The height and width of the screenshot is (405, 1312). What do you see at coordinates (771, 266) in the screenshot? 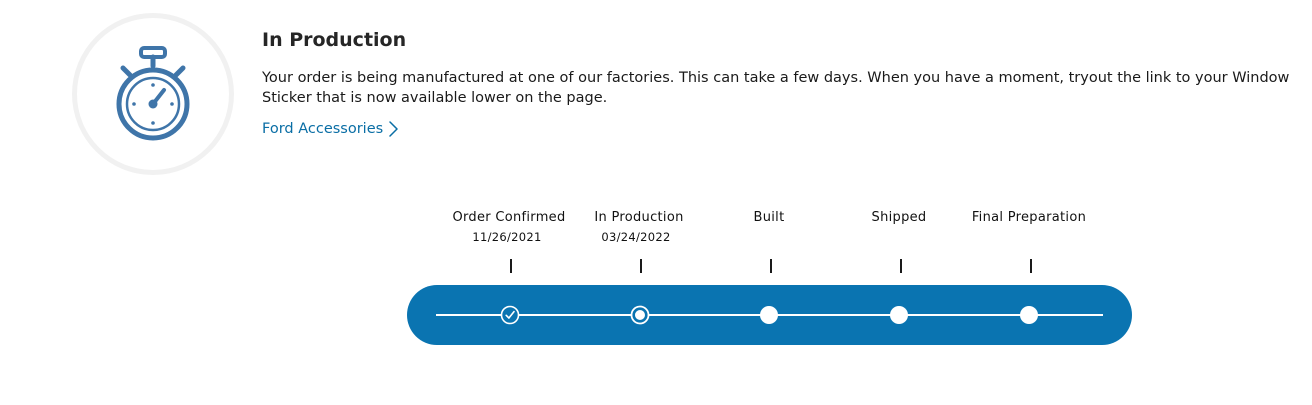
I see `step-tick-built` at bounding box center [771, 266].